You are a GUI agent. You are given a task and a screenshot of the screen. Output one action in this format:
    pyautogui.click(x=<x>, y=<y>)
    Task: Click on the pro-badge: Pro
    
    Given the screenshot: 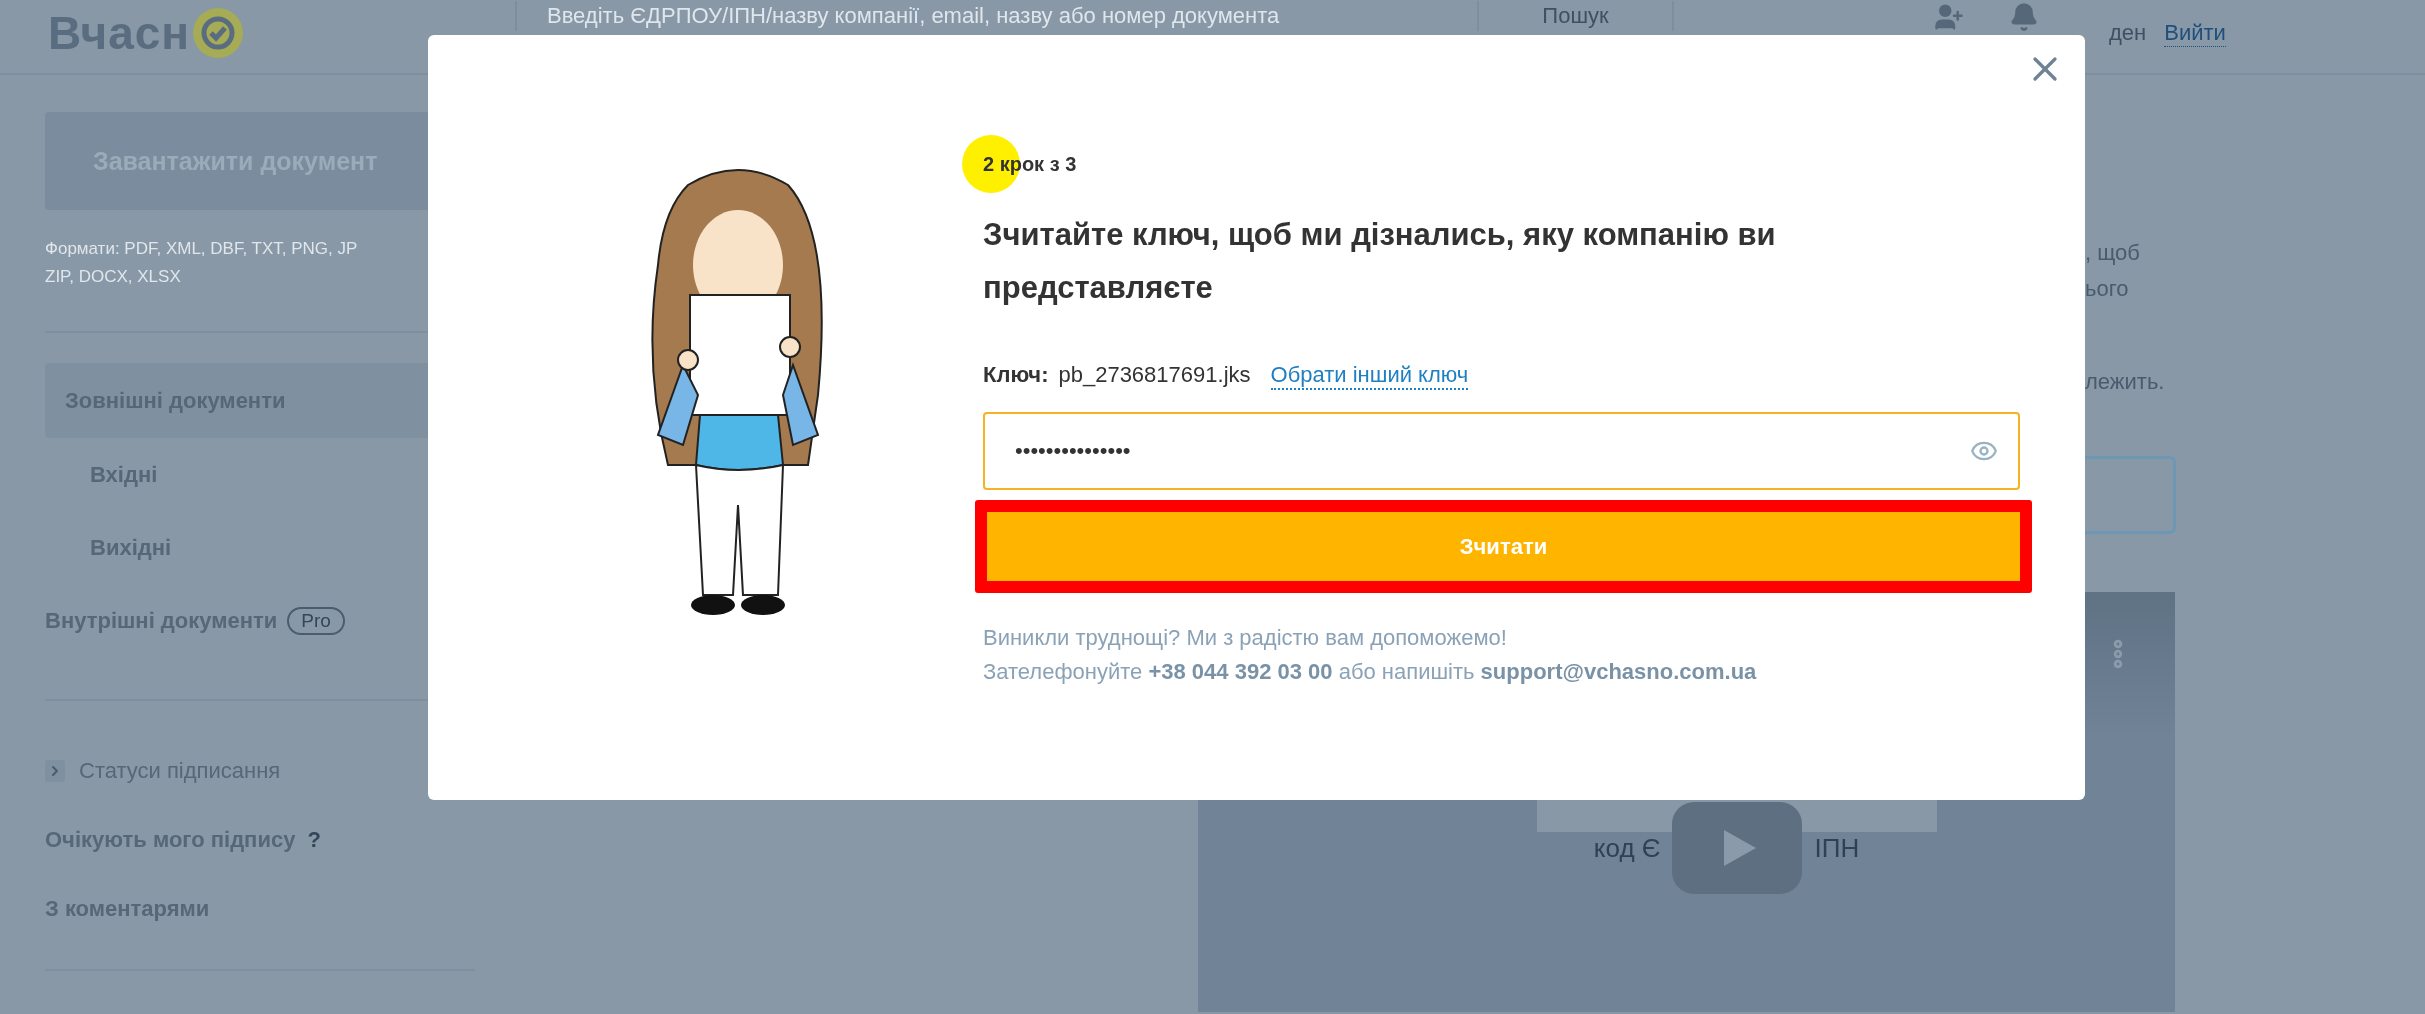 What is the action you would take?
    pyautogui.click(x=316, y=620)
    